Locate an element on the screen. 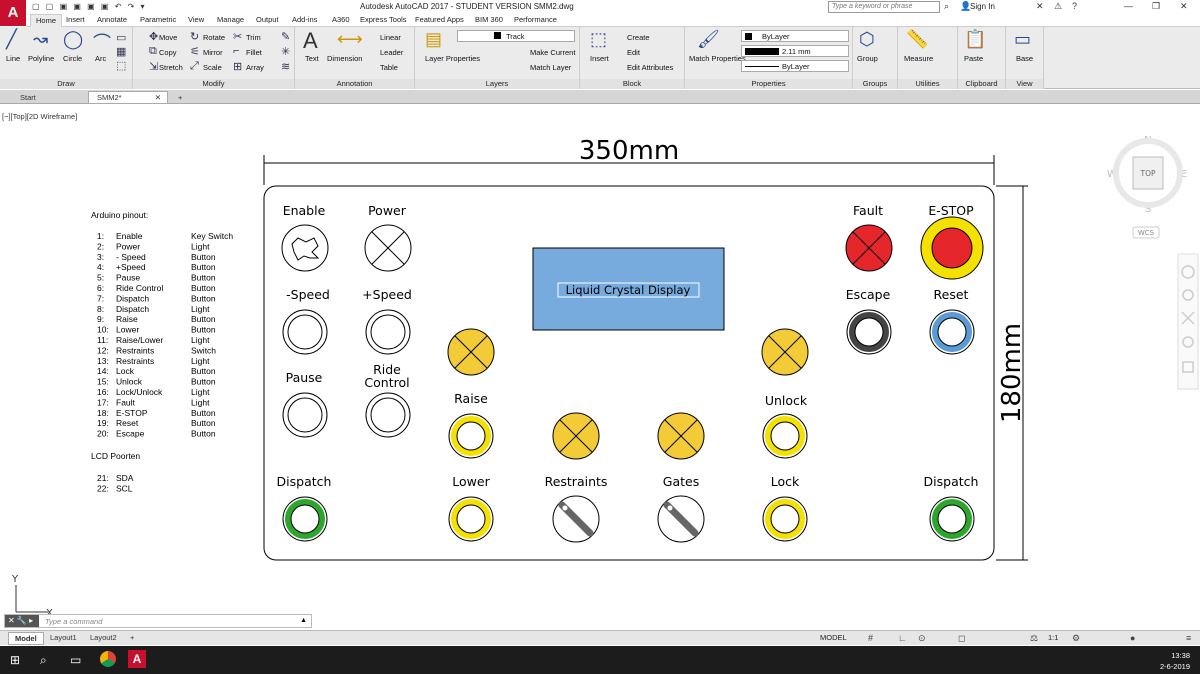 The image size is (1200, 674). boundary-icon: ⬚ is located at coordinates (121, 65).